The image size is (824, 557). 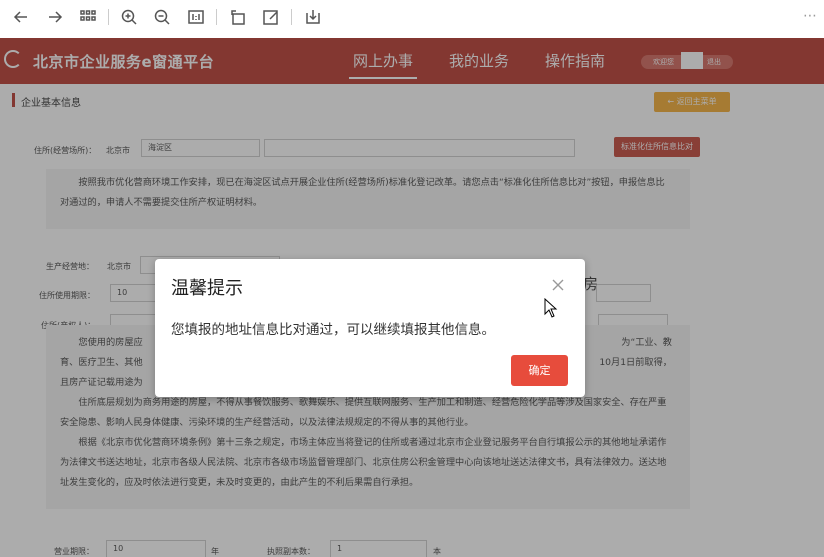 What do you see at coordinates (162, 17) in the screenshot?
I see `zoom-out-icon` at bounding box center [162, 17].